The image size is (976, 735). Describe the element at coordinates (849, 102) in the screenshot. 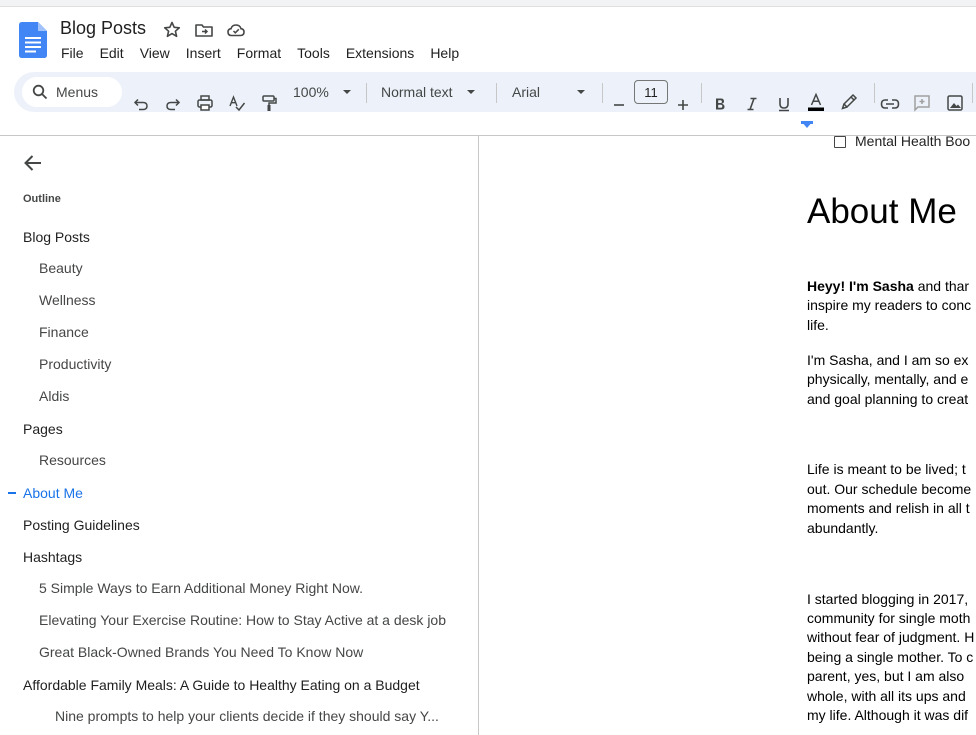

I see `highlight-icon` at that location.